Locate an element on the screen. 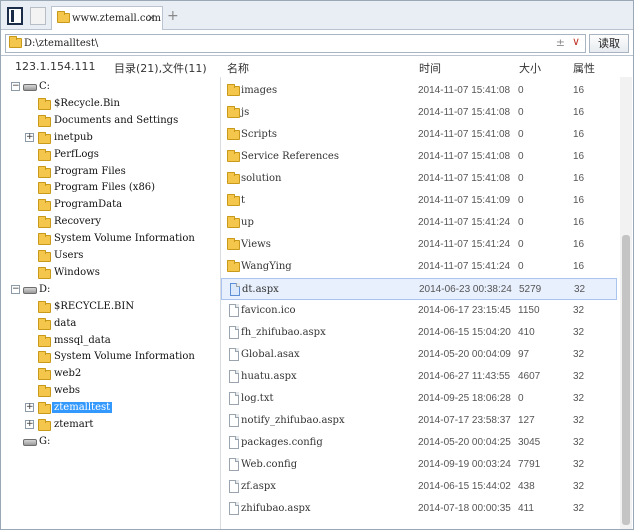 The height and width of the screenshot is (530, 634). plus-minus-icon: ± is located at coordinates (560, 42).